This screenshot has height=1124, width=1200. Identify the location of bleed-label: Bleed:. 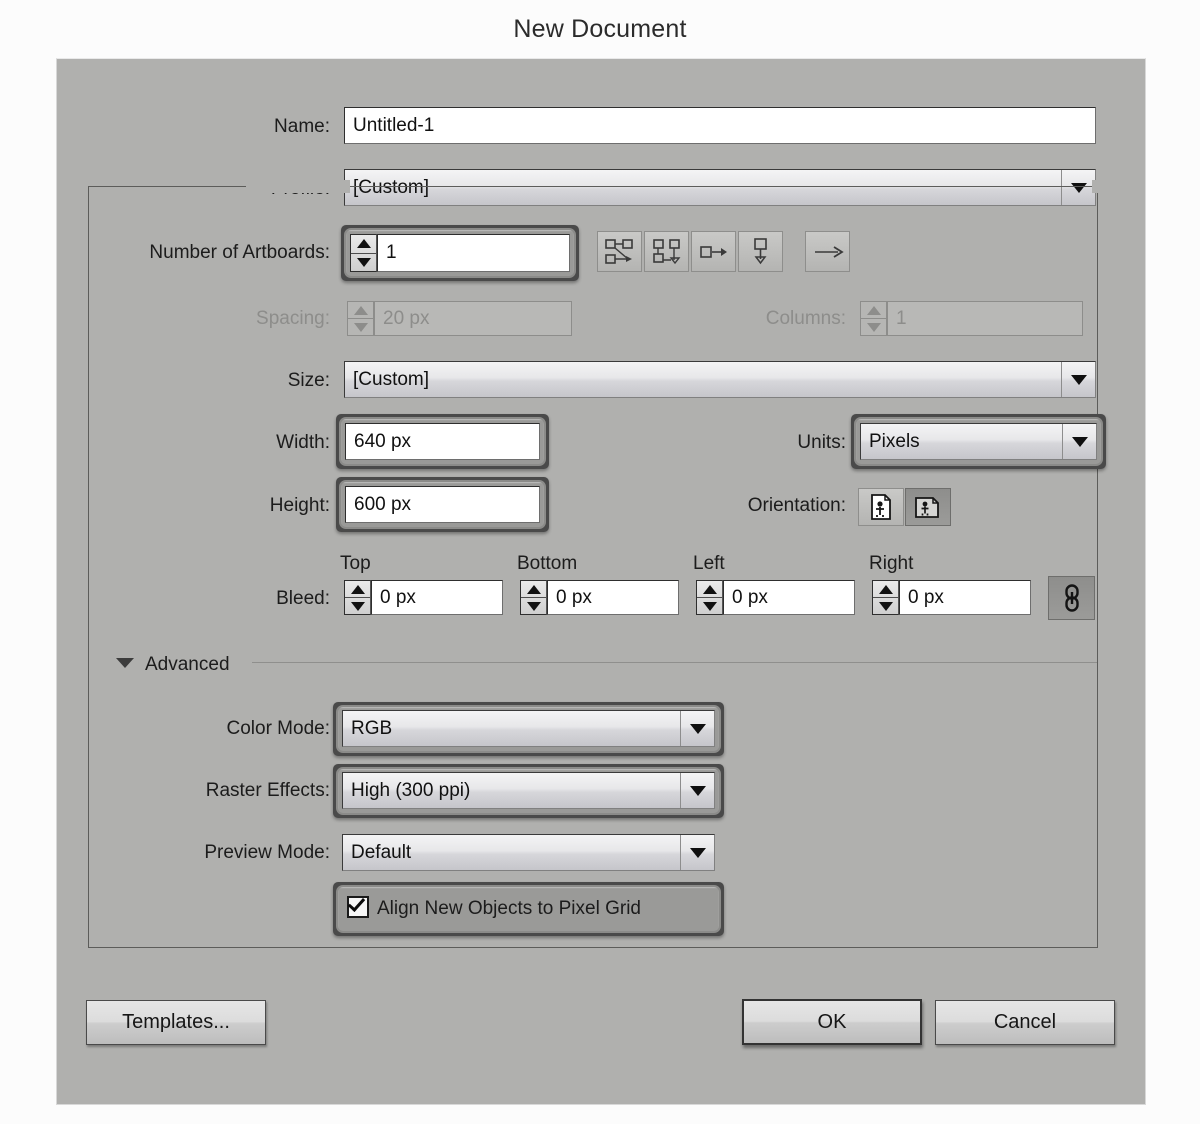
(303, 598).